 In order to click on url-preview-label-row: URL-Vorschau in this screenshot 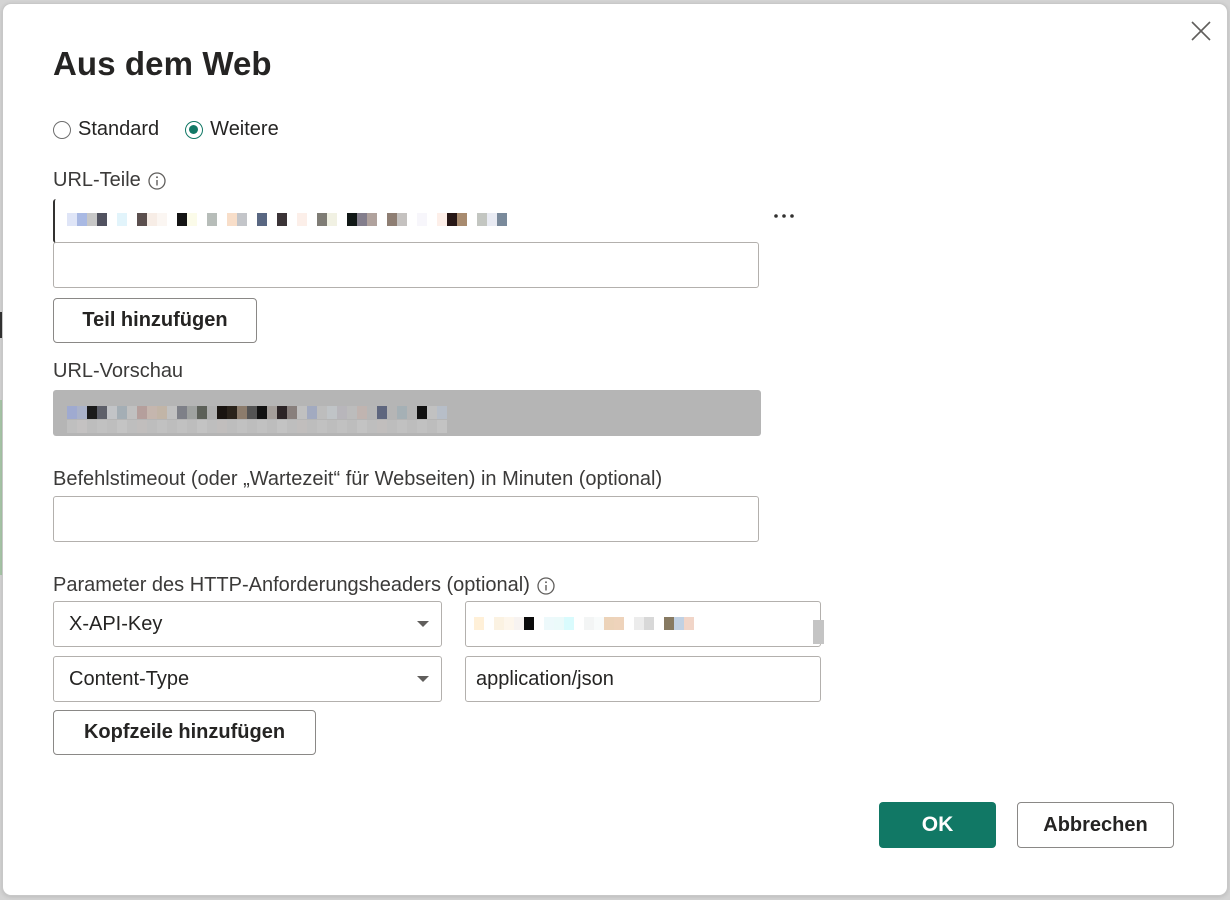, I will do `click(118, 371)`.